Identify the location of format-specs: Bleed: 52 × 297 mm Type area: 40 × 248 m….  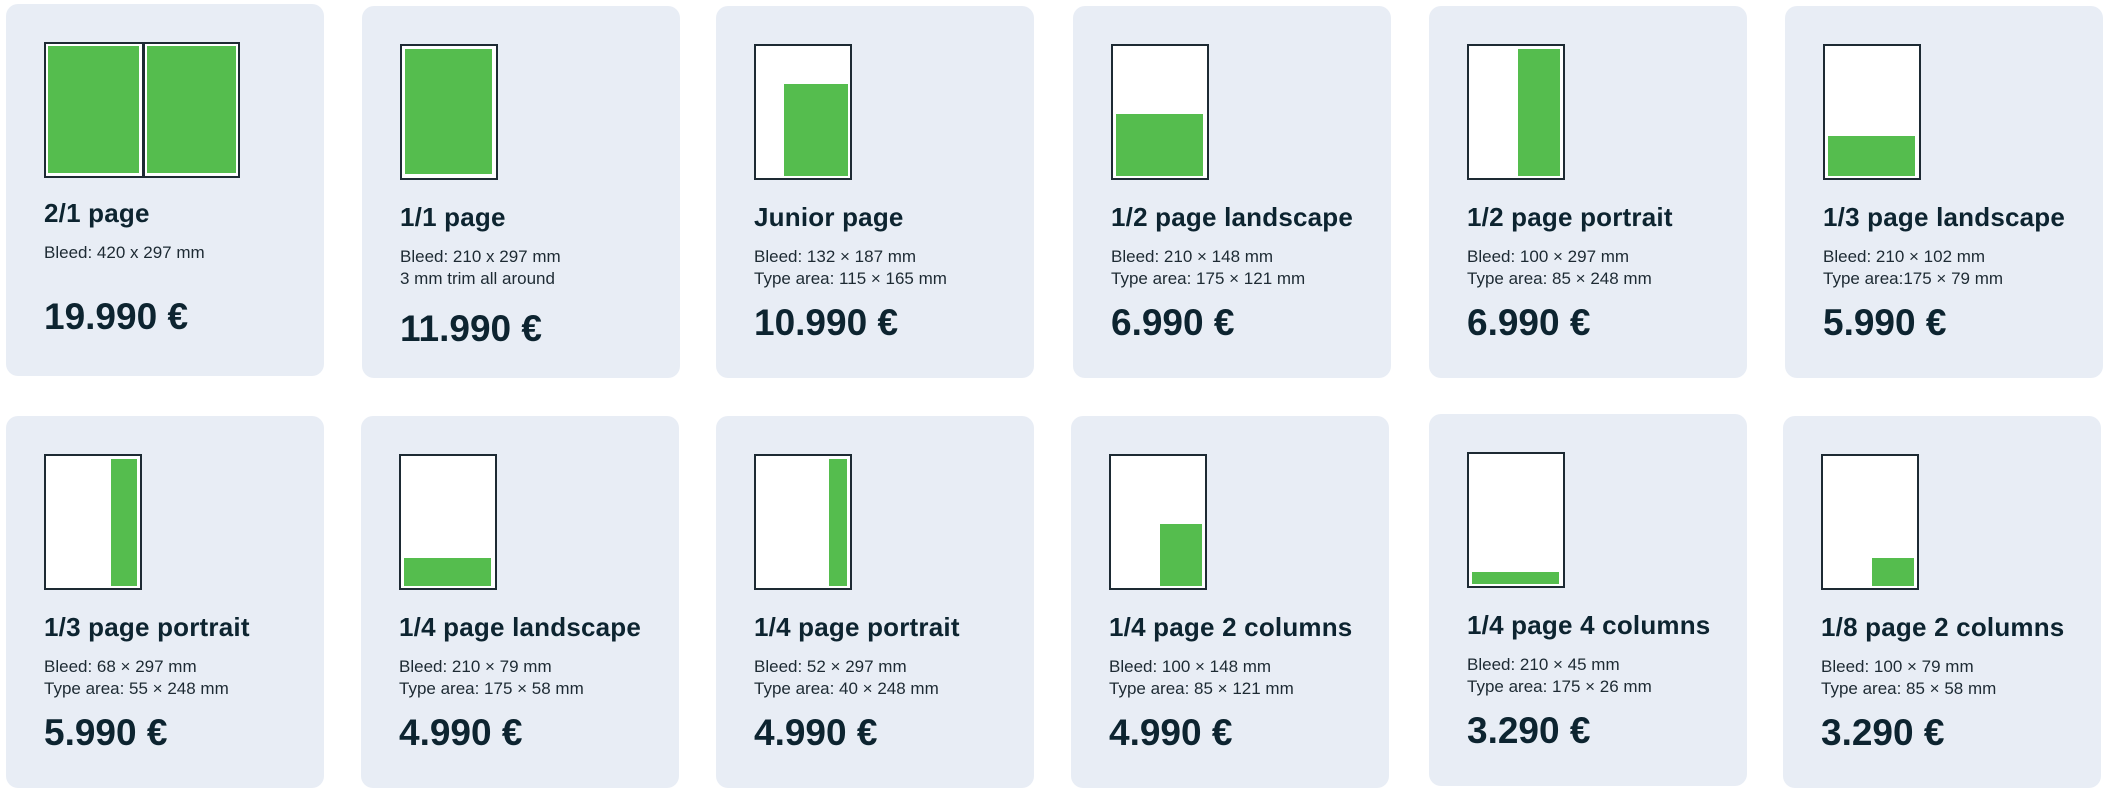
(846, 678).